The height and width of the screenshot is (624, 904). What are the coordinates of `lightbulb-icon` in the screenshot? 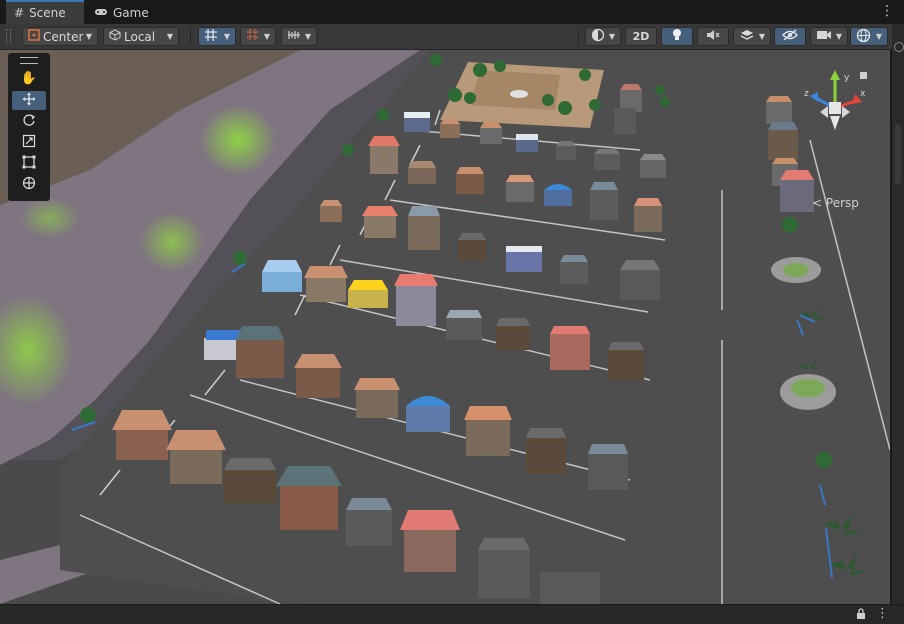 It's located at (677, 36).